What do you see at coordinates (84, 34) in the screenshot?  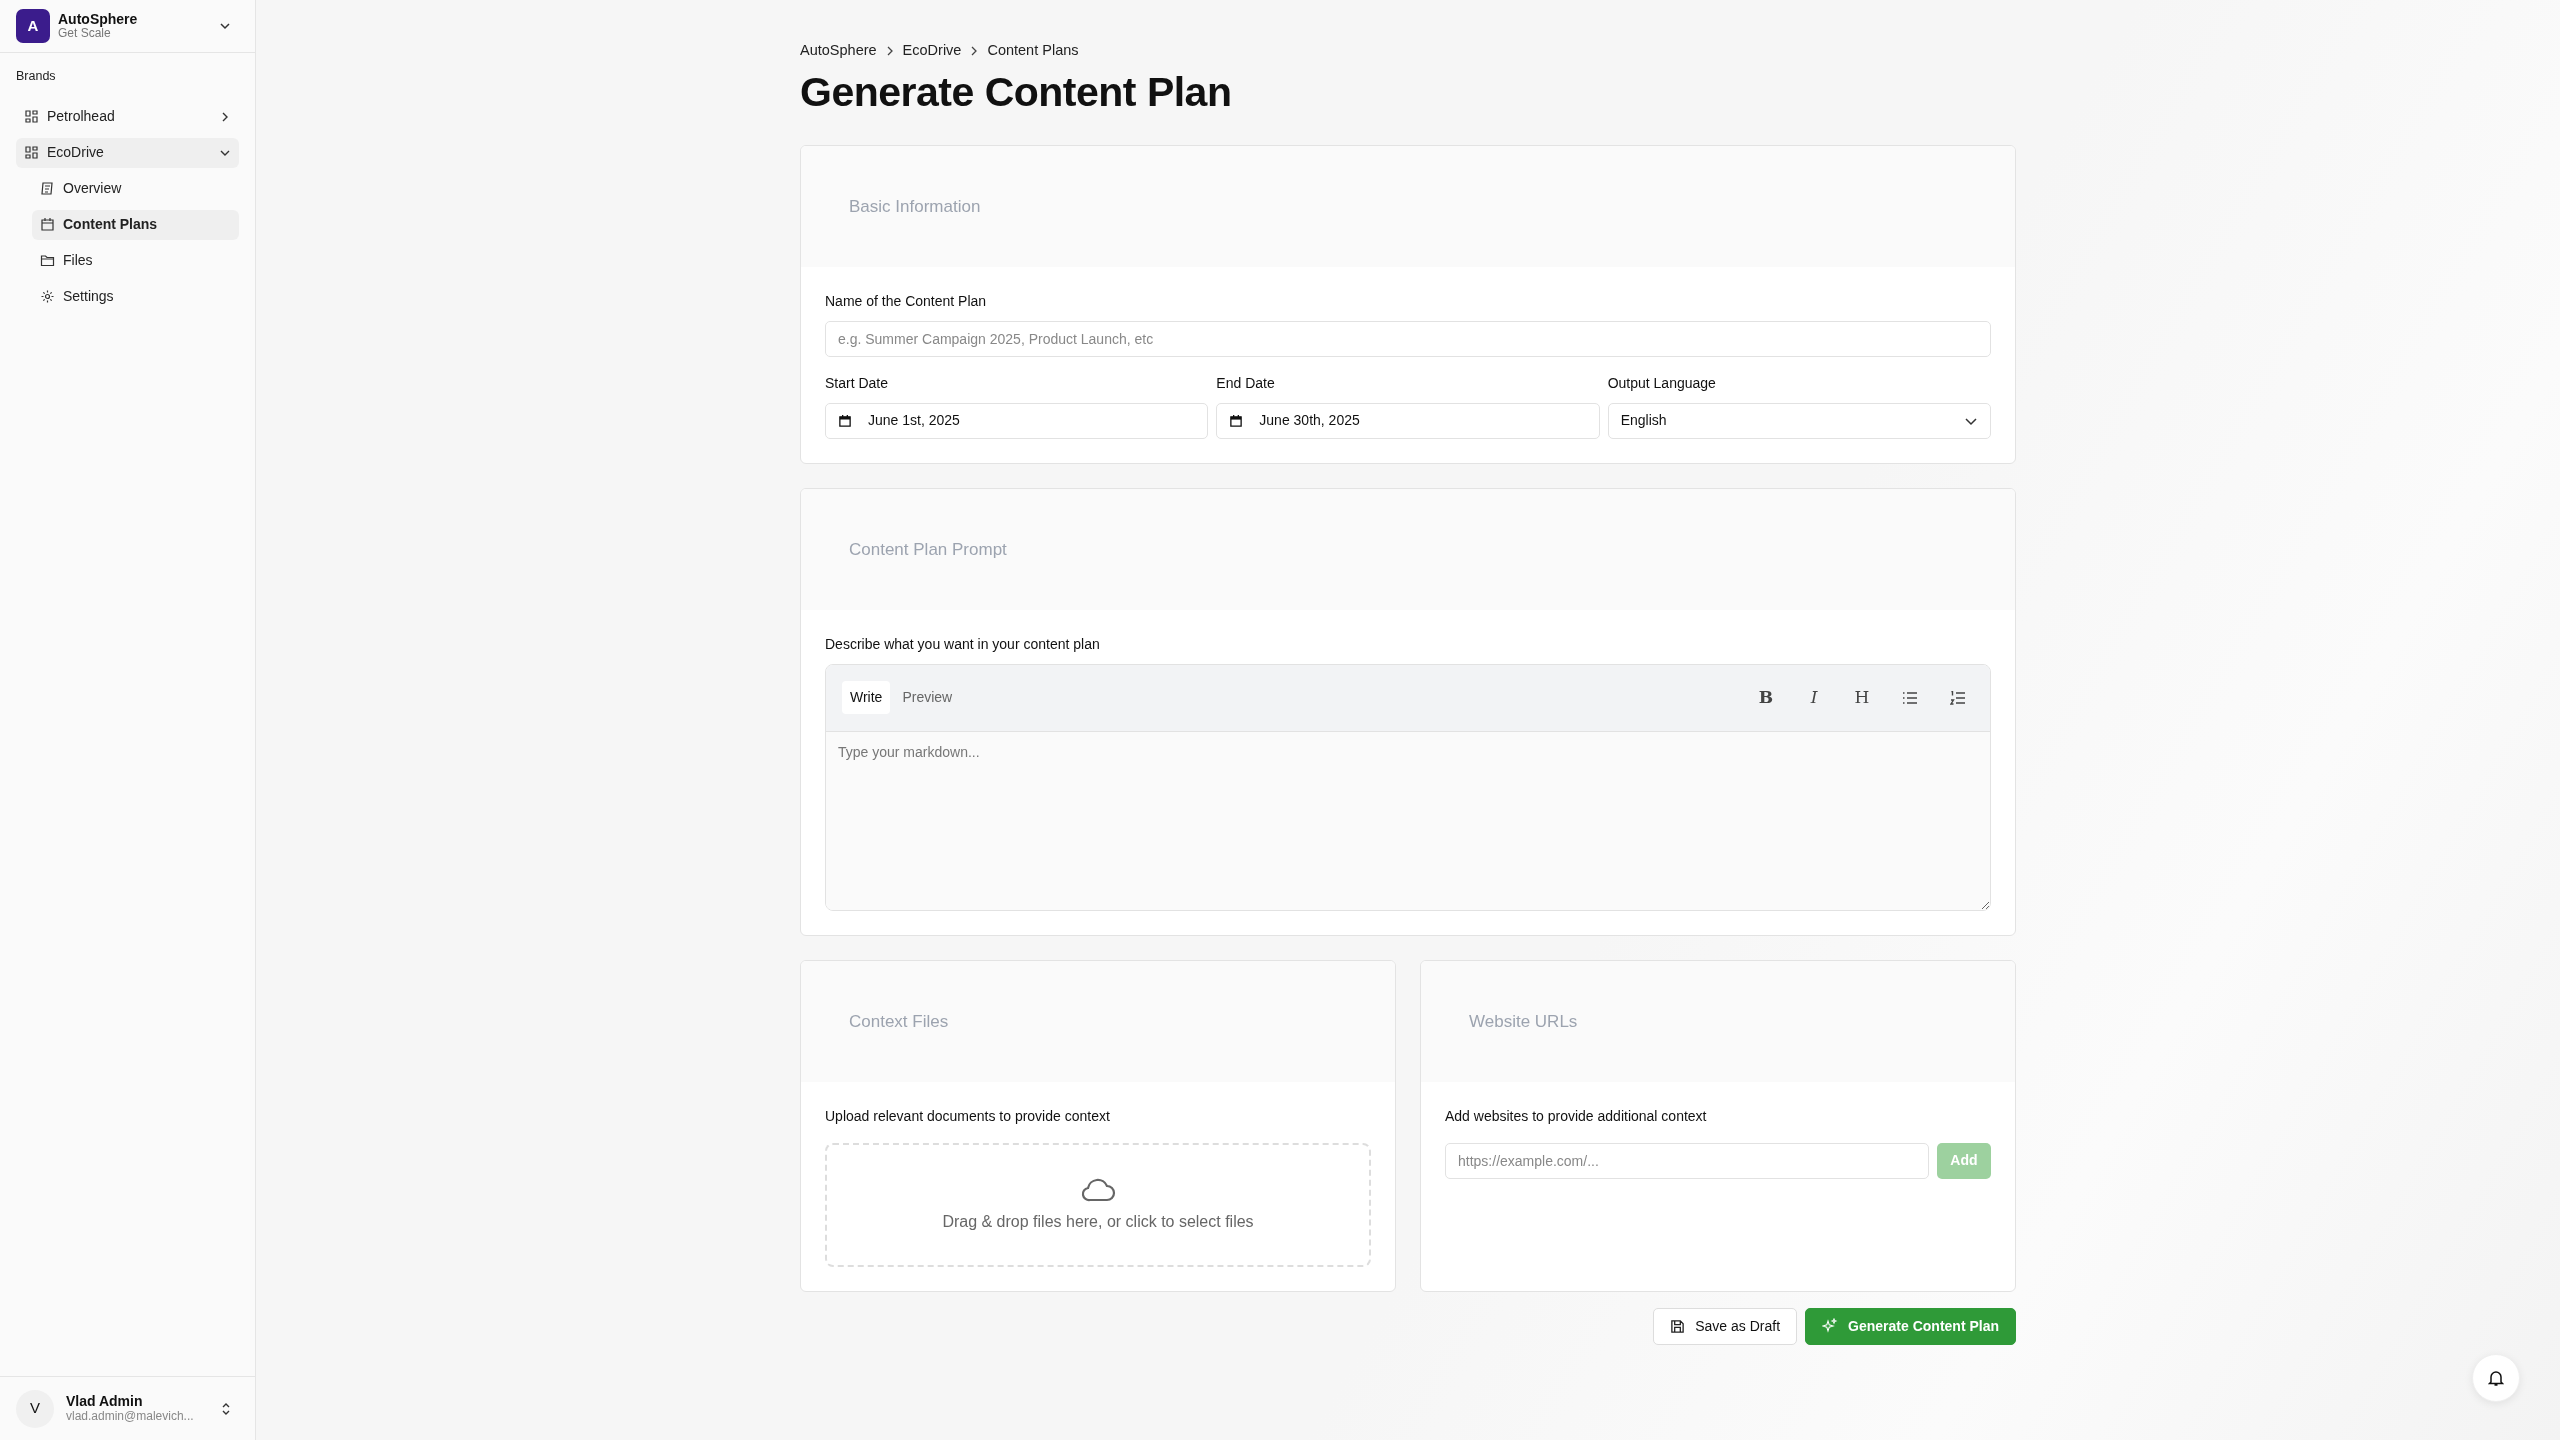 I see `workspace-plan: Get Scale` at bounding box center [84, 34].